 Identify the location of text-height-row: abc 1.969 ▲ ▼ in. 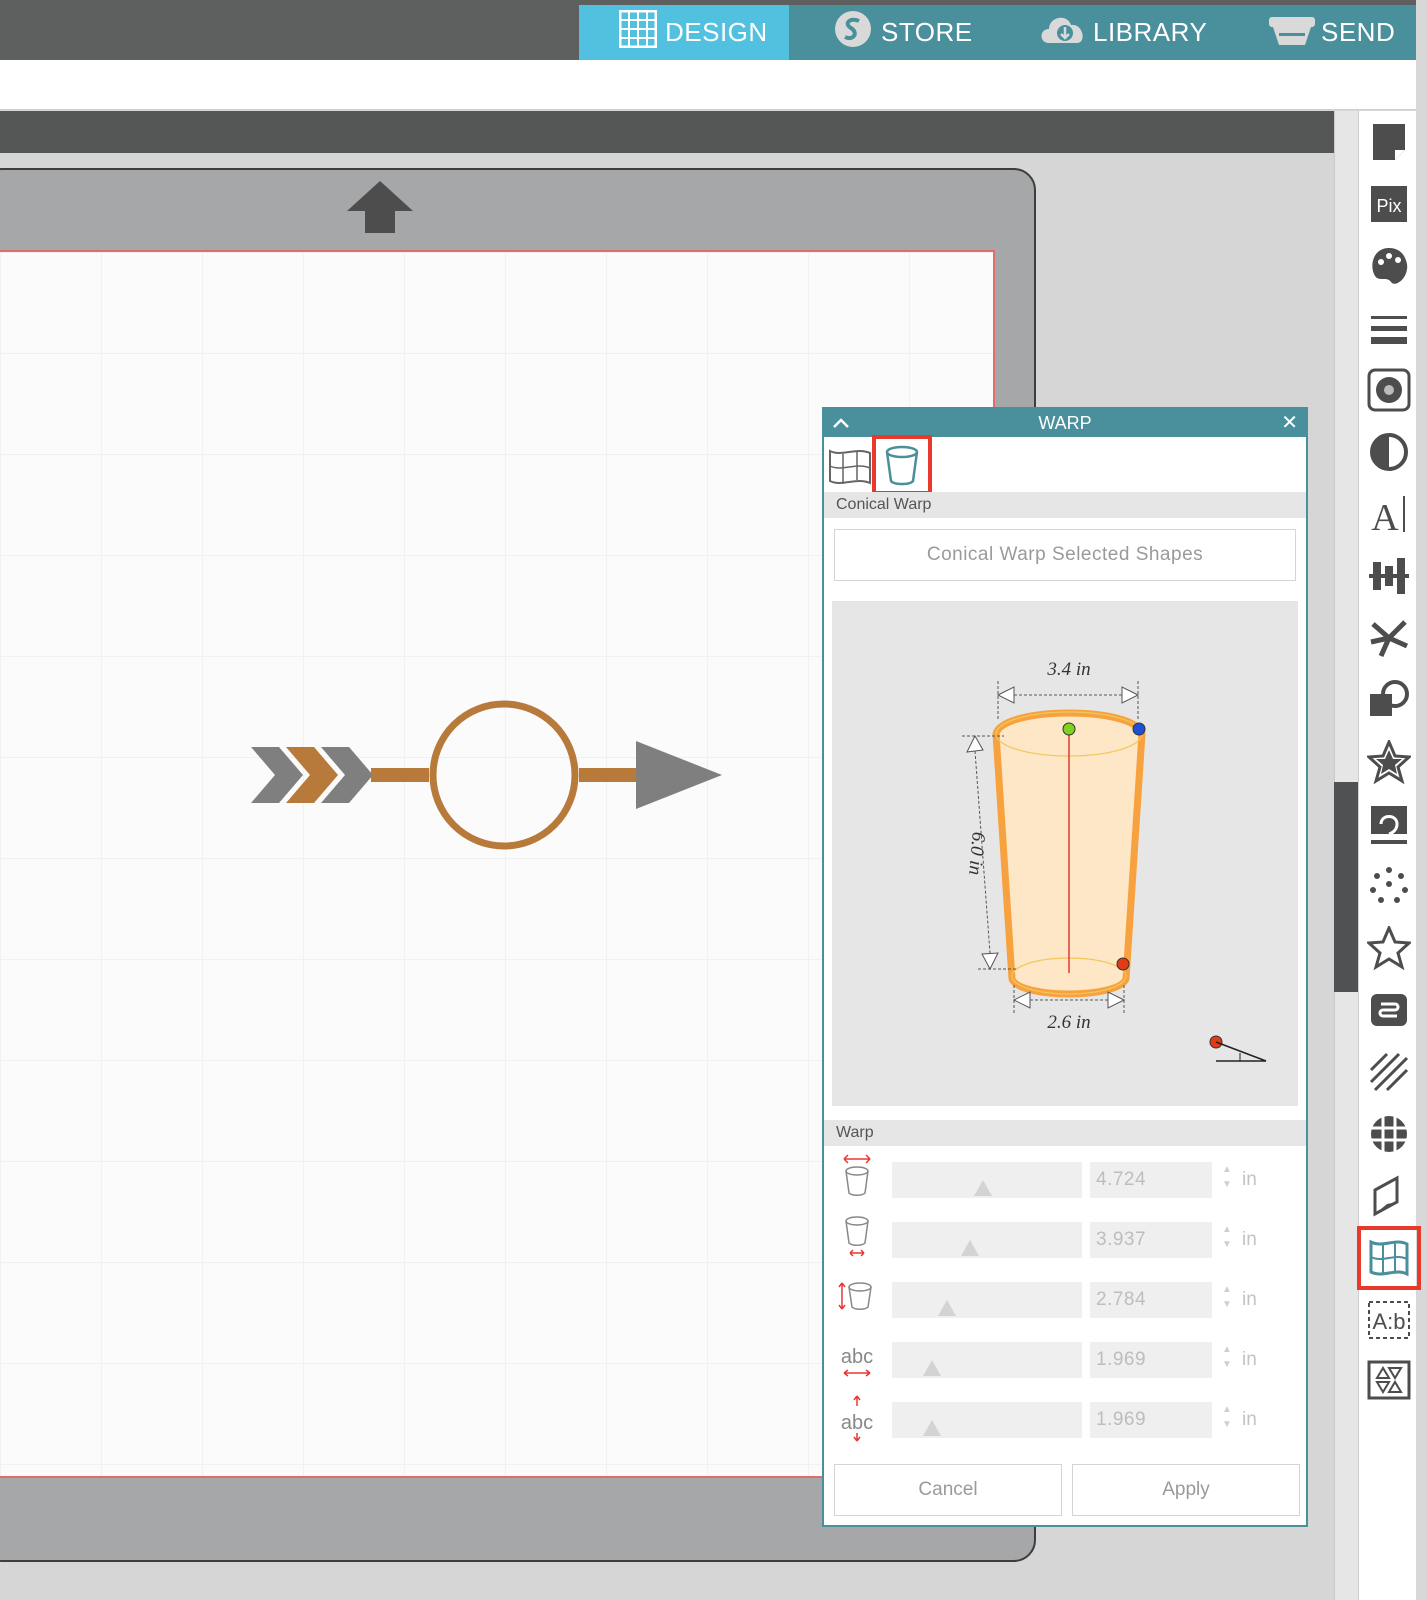
(1067, 1418).